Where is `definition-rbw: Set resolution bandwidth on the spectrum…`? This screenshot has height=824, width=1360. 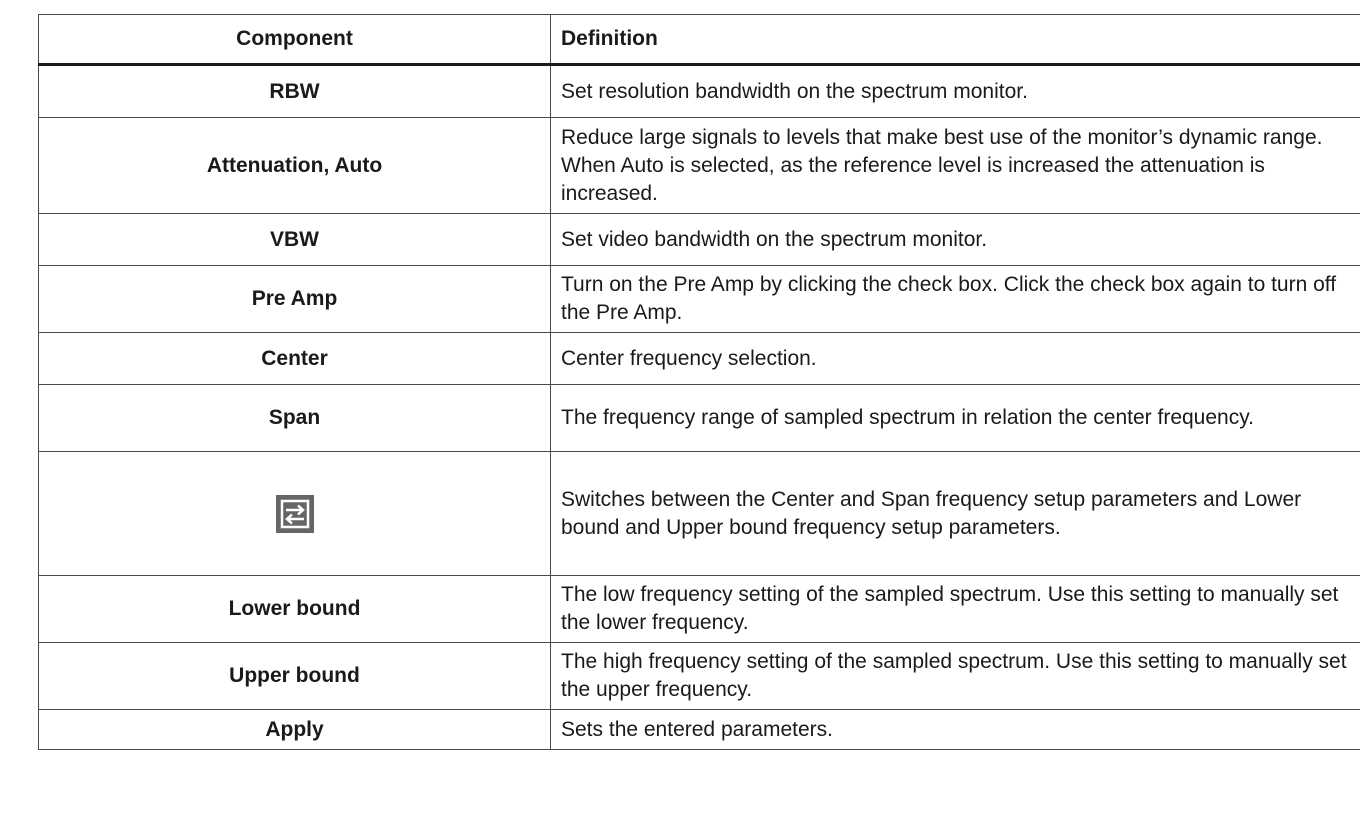 definition-rbw: Set resolution bandwidth on the spectrum… is located at coordinates (955, 91).